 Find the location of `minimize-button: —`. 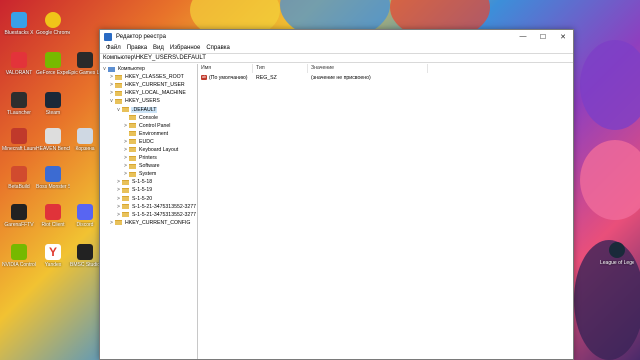

minimize-button: — is located at coordinates (523, 36).